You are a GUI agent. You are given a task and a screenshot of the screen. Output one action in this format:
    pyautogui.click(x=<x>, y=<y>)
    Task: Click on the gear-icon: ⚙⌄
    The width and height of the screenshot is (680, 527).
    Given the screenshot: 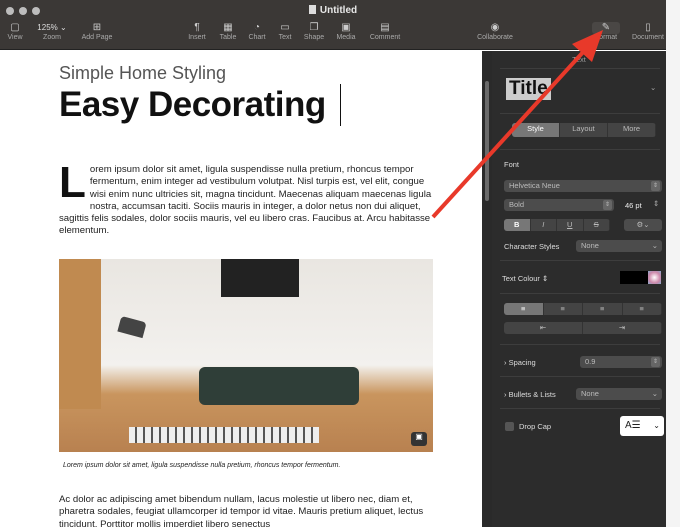 What is the action you would take?
    pyautogui.click(x=643, y=224)
    